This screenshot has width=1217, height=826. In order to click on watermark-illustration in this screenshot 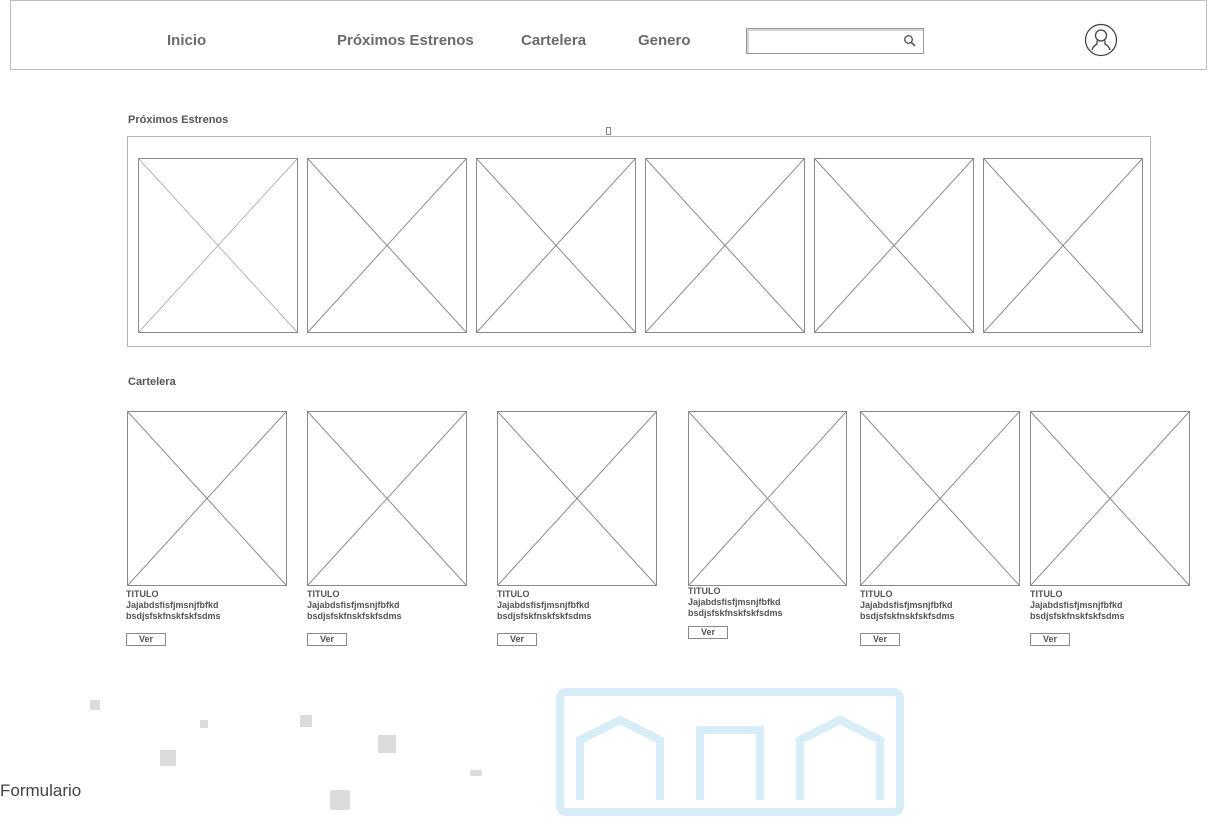, I will do `click(497, 752)`.